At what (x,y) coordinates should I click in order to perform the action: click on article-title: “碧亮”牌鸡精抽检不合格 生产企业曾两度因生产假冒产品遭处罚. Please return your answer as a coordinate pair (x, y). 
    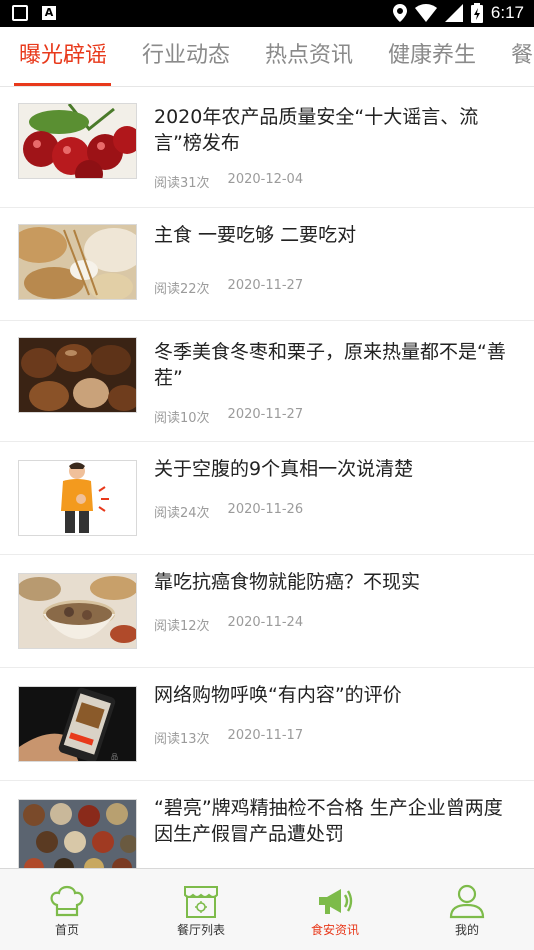
    Looking at the image, I should click on (328, 821).